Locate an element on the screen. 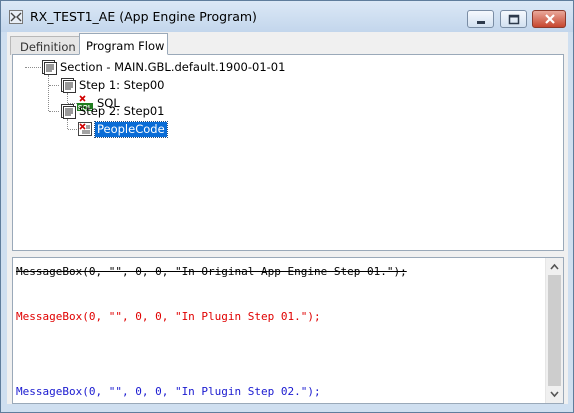 The image size is (574, 413). tab-strip: Definition Program Flow is located at coordinates (287, 43).